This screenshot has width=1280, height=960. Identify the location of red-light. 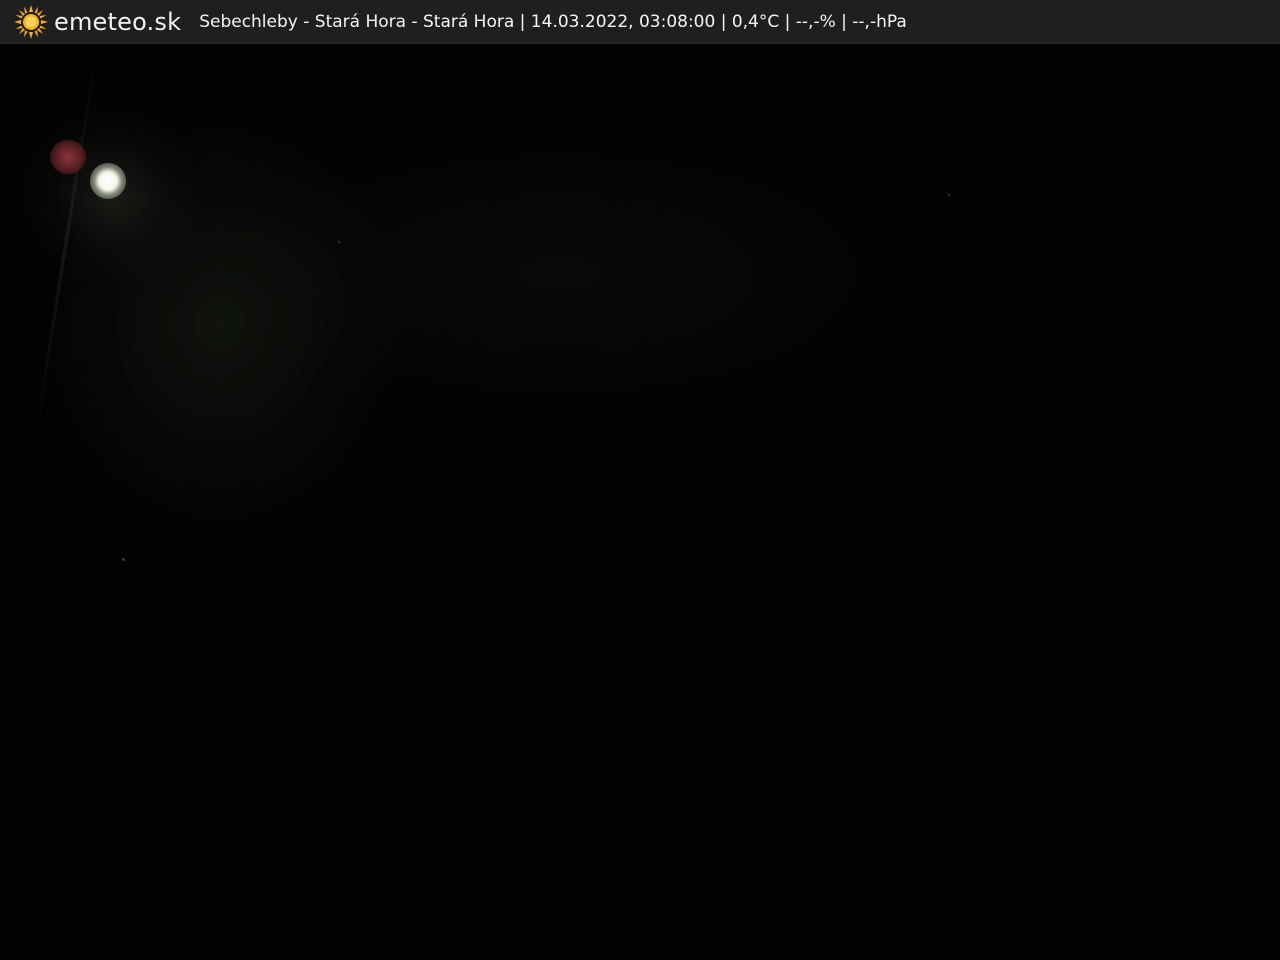
(68, 157).